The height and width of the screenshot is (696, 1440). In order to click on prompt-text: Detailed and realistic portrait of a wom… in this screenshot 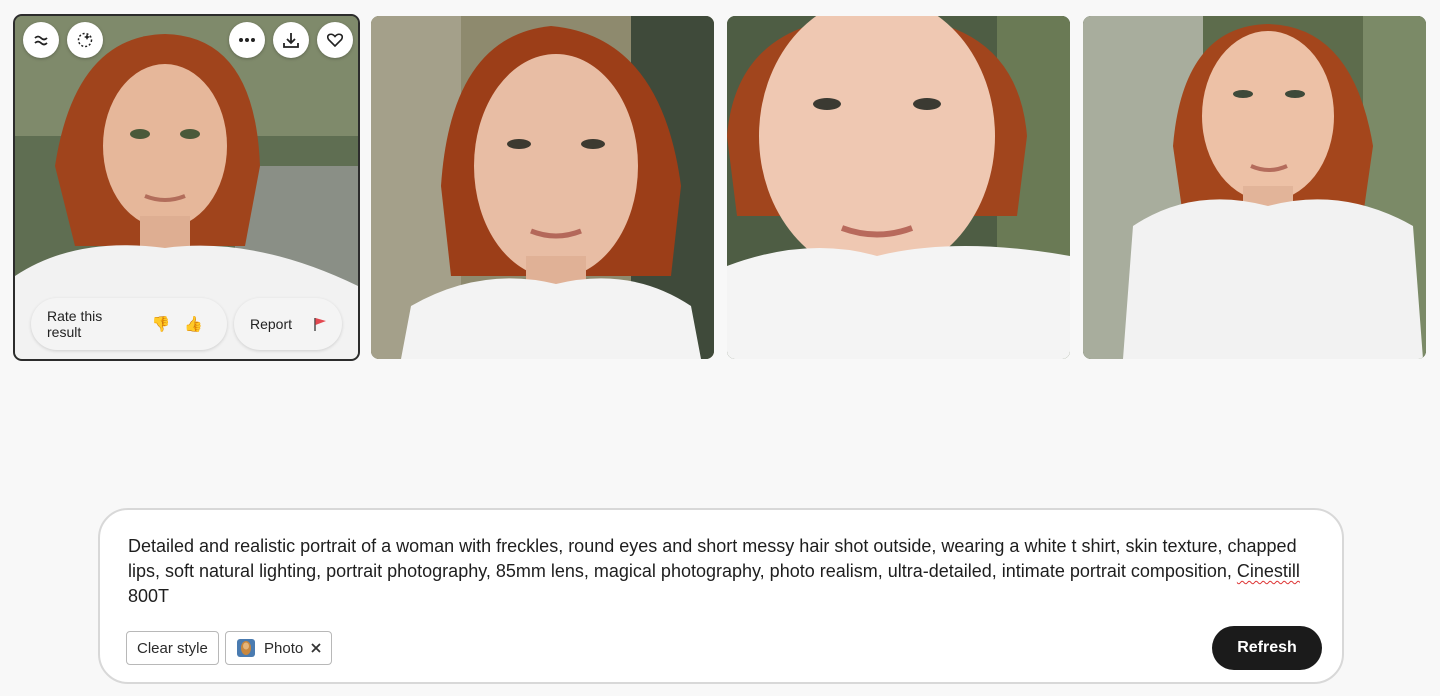, I will do `click(728, 571)`.